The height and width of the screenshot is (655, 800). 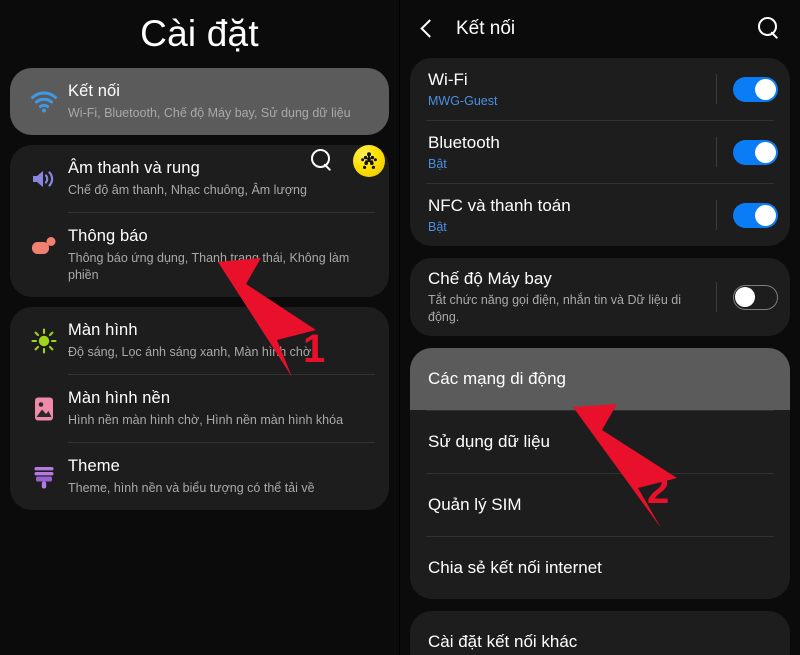 I want to click on connections-row-text: Cài đặt kết nối khác, so click(x=603, y=642).